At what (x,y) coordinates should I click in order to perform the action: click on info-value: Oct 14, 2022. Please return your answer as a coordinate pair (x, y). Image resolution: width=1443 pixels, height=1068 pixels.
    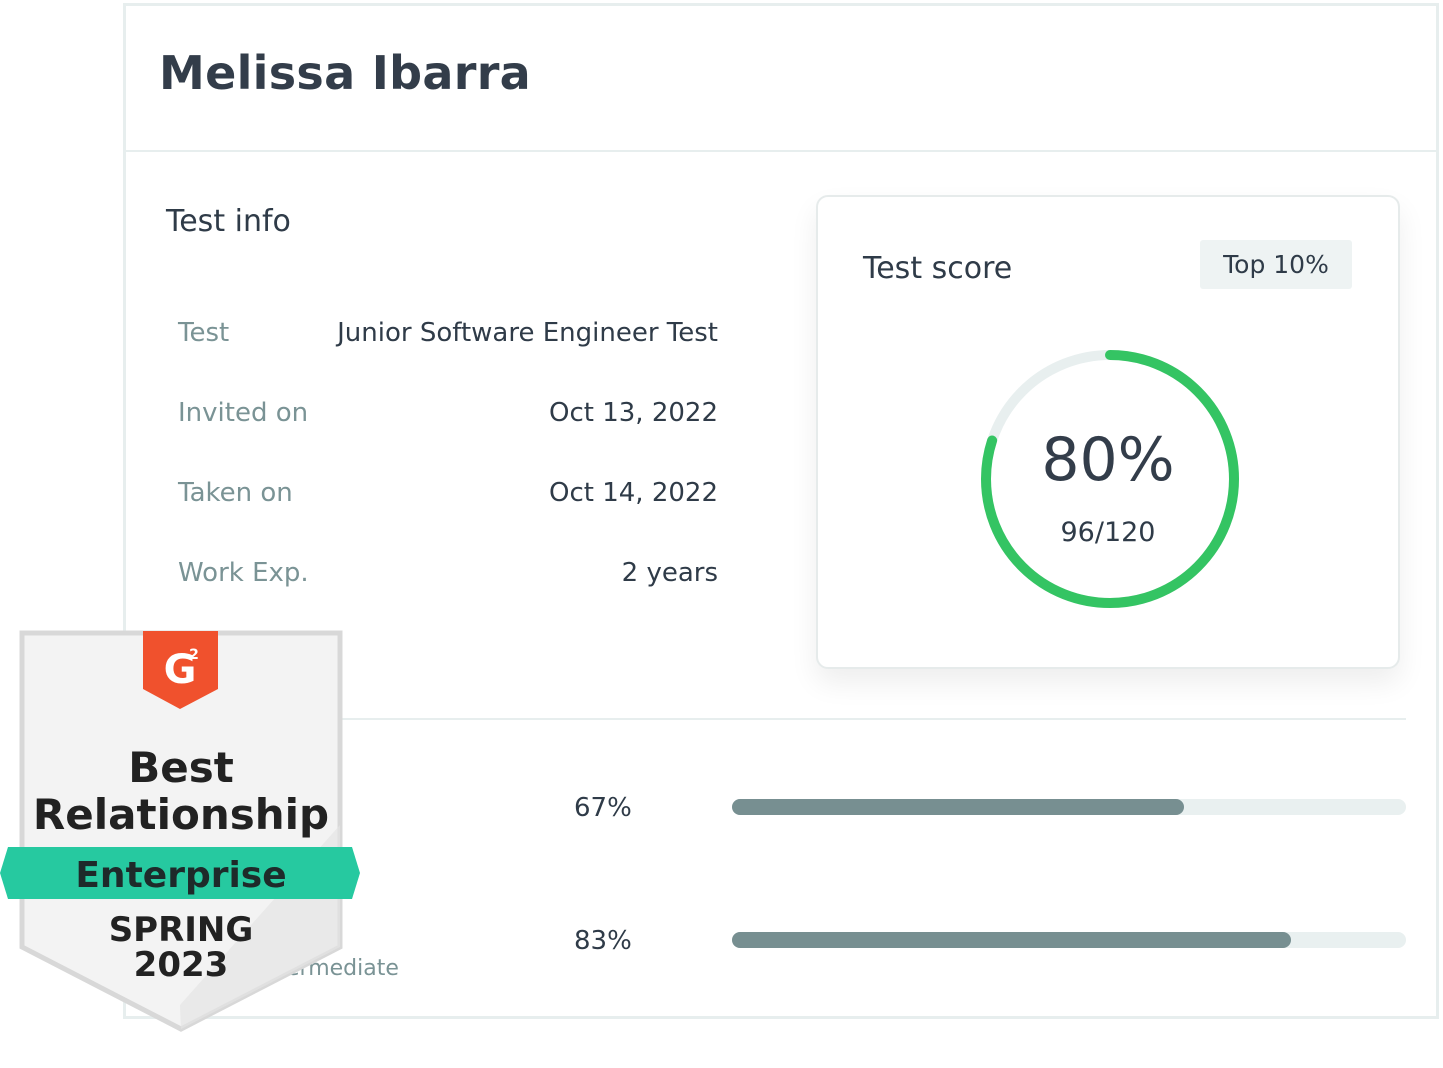
    Looking at the image, I should click on (633, 493).